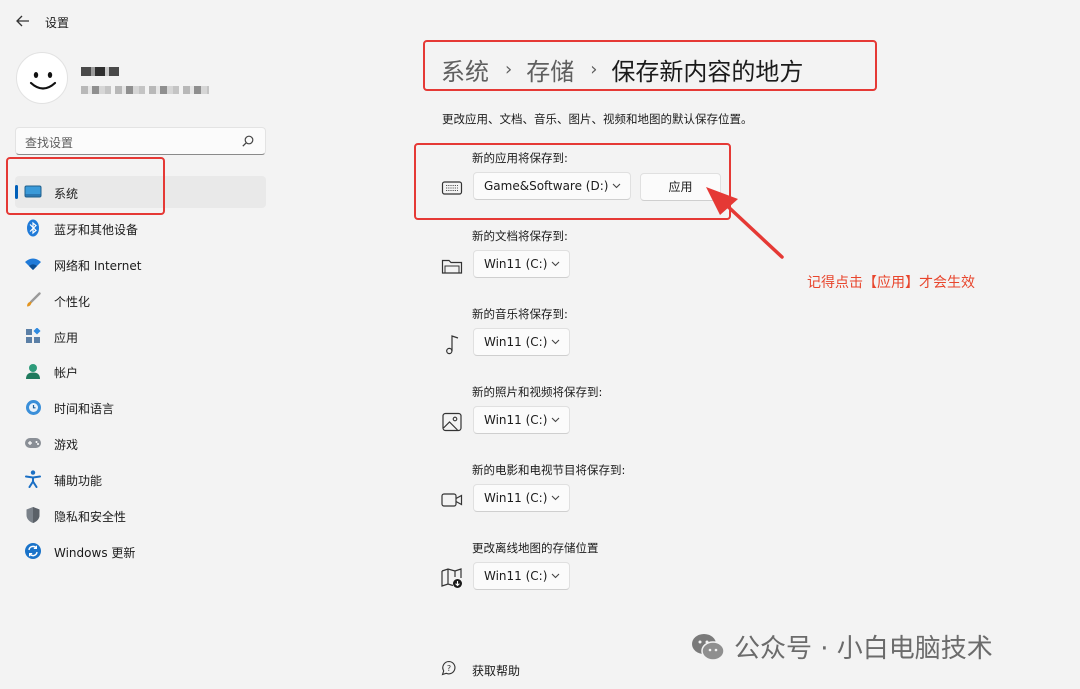 The width and height of the screenshot is (1080, 689). Describe the element at coordinates (78, 481) in the screenshot. I see `sidebar-item-label: 辅助功能` at that location.